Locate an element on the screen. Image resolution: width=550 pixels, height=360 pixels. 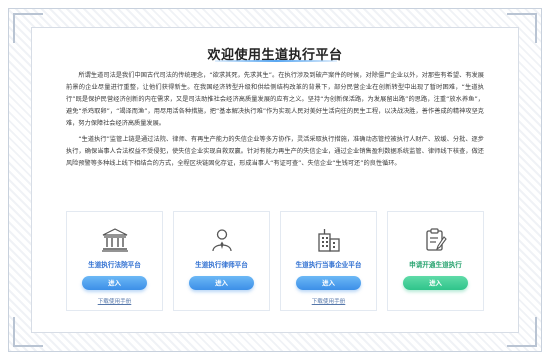
card-enterprise-platform: 生道执行当事企业平台 进入 下载使用手册 is located at coordinates (328, 261).